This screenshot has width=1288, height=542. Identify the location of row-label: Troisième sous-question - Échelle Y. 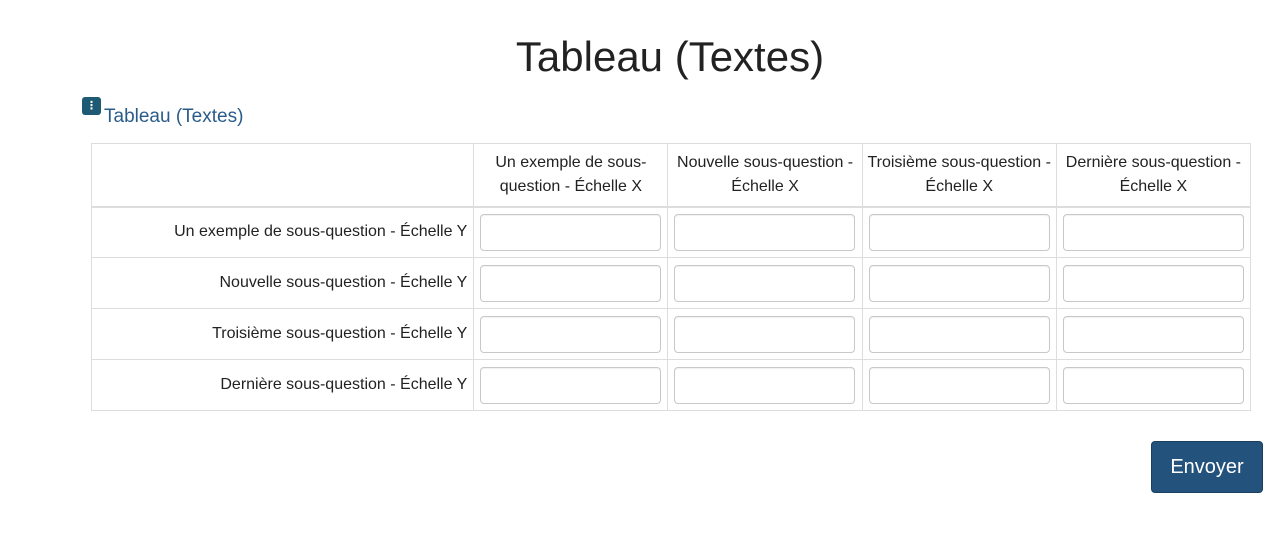
(282, 334).